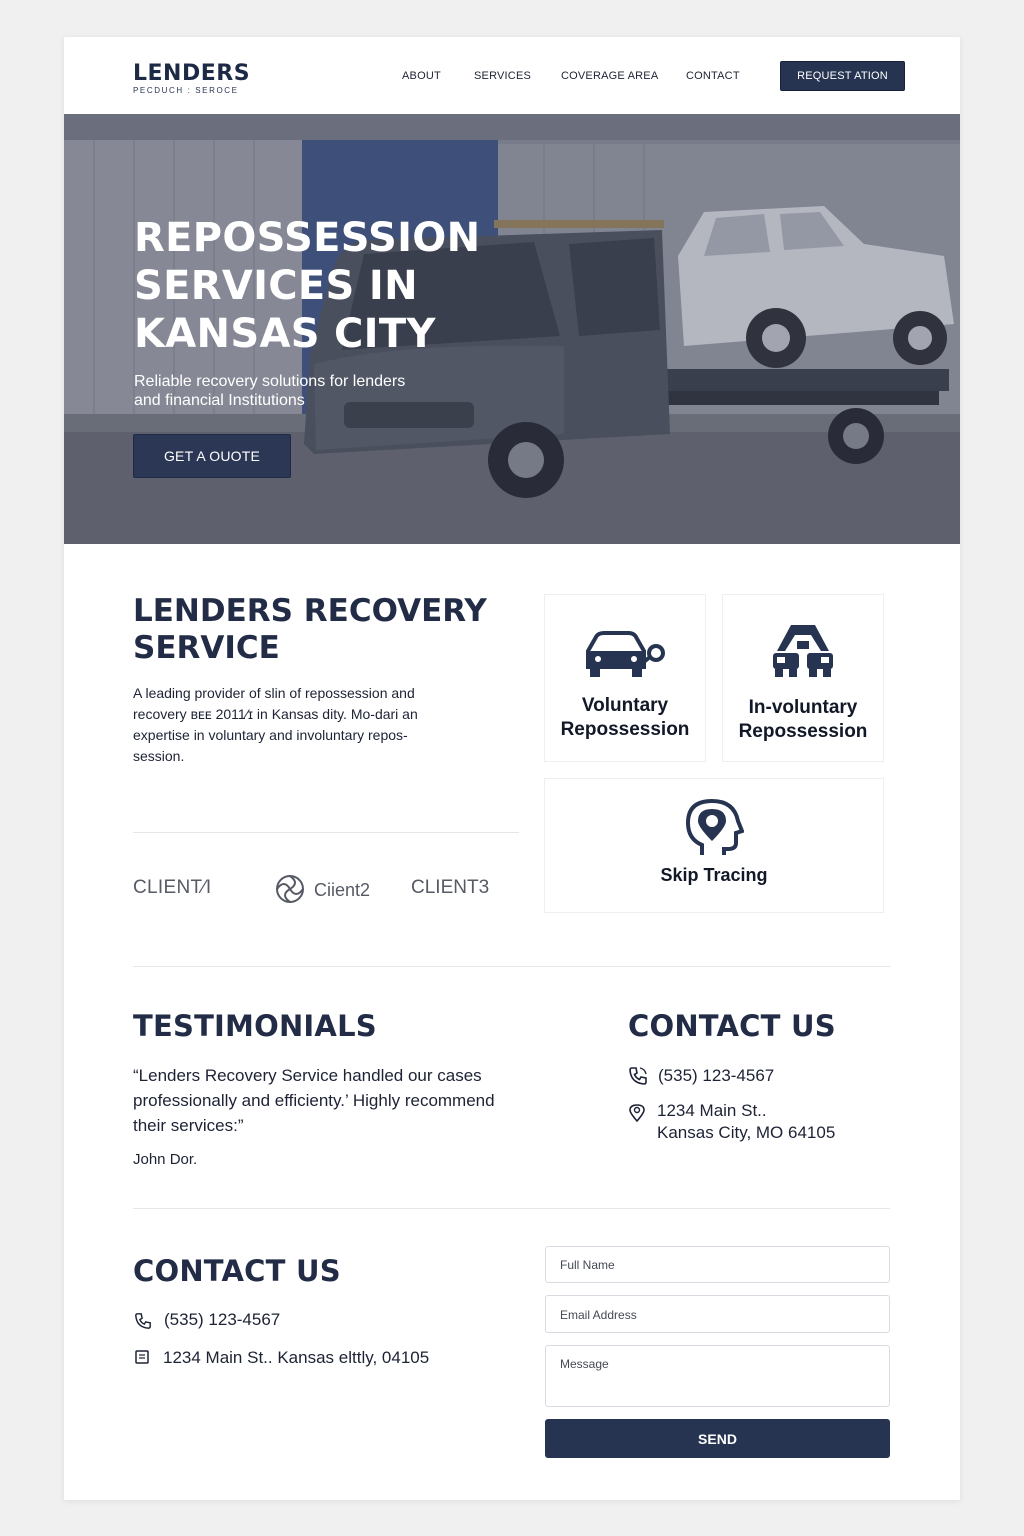 This screenshot has width=1024, height=1536. I want to click on nav-services: SERVICES, so click(502, 76).